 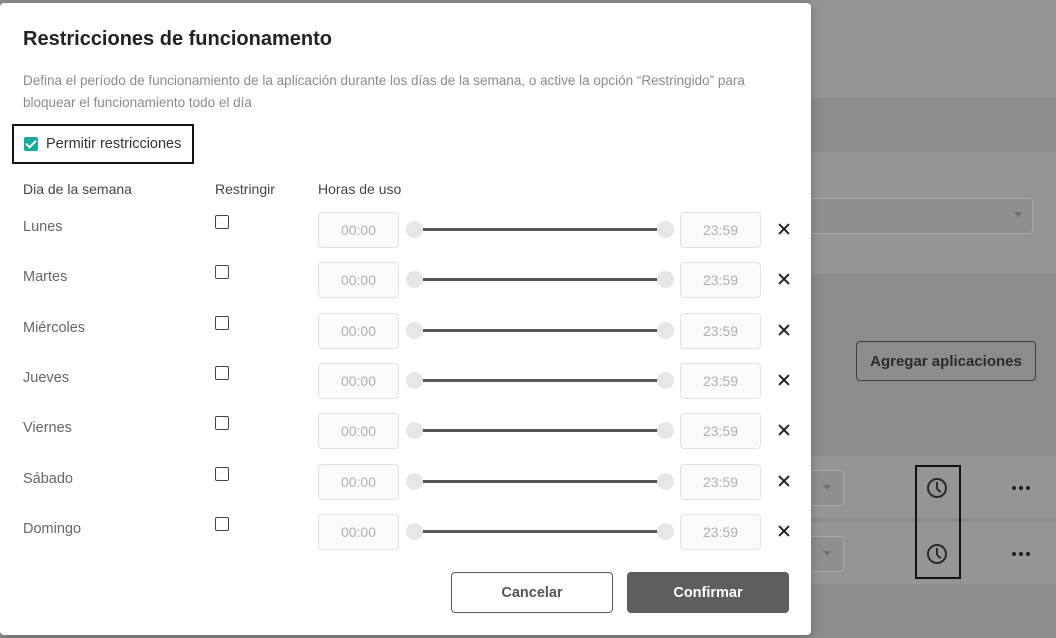 I want to click on day-row: Miércoles 00:00 23:59, so click(x=405, y=333).